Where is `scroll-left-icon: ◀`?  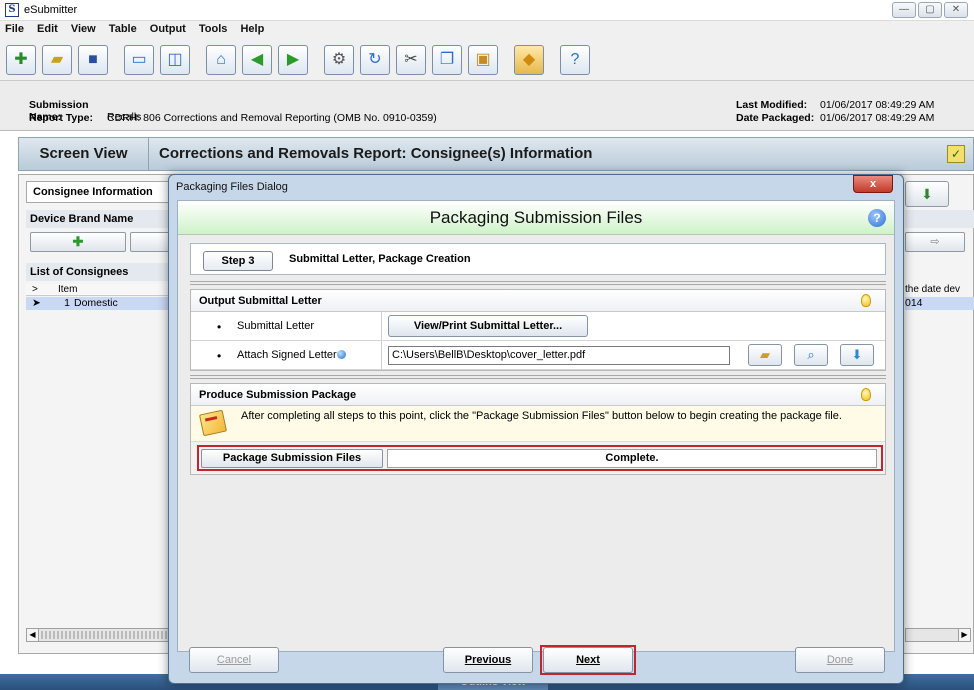 scroll-left-icon: ◀ is located at coordinates (33, 635).